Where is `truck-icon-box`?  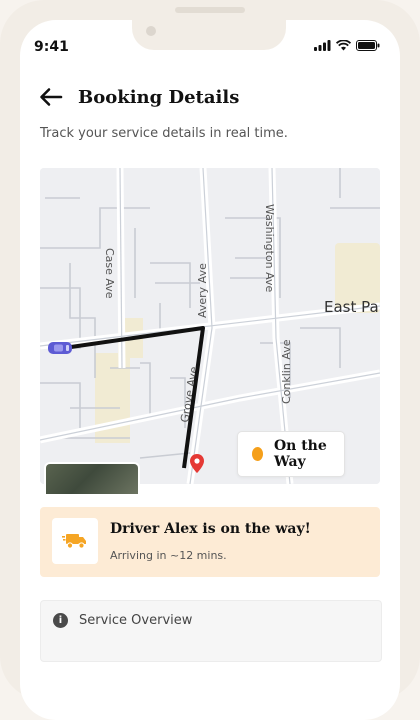
truck-icon-box is located at coordinates (75, 541).